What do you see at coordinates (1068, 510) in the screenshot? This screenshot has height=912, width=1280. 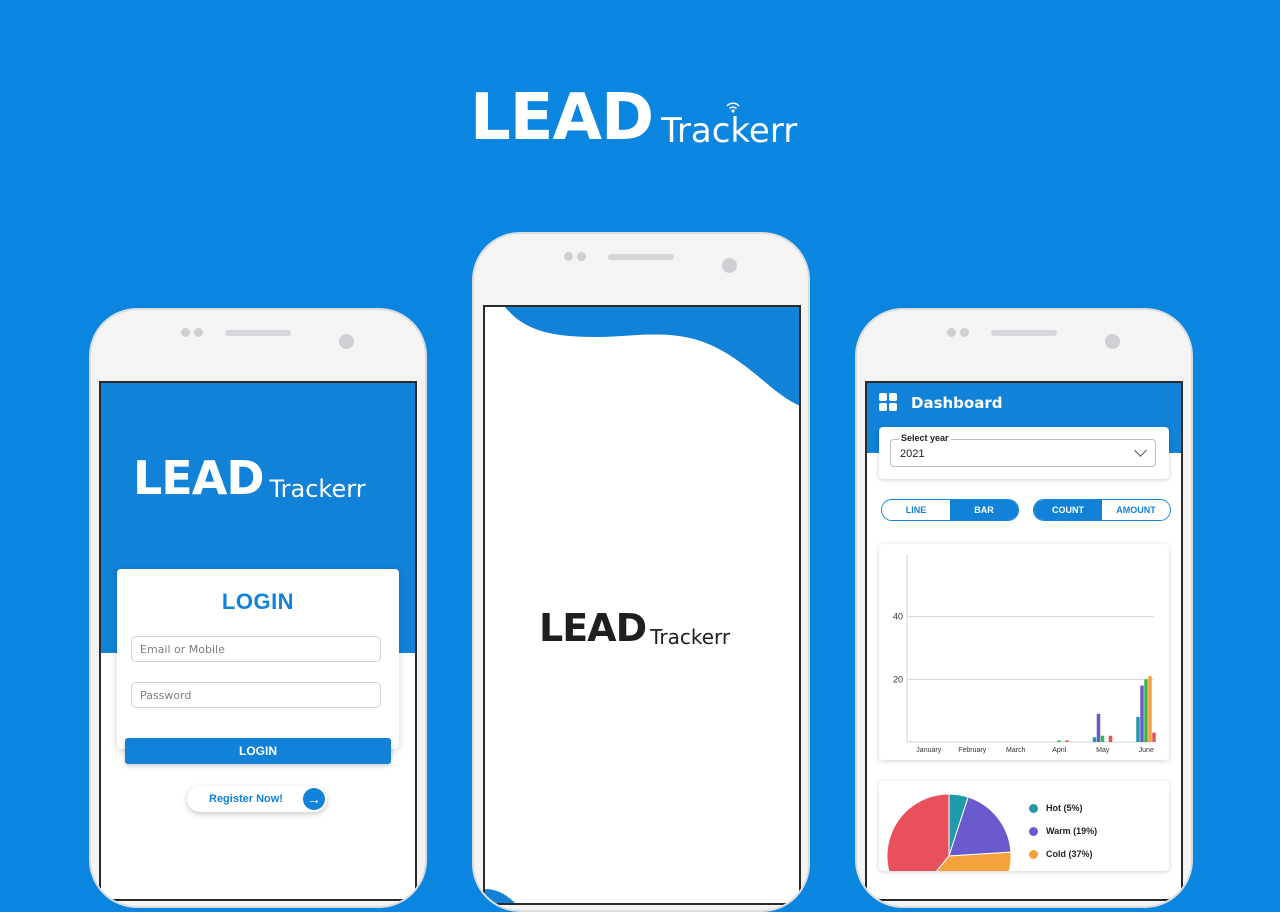 I see `count-tab: COUNT` at bounding box center [1068, 510].